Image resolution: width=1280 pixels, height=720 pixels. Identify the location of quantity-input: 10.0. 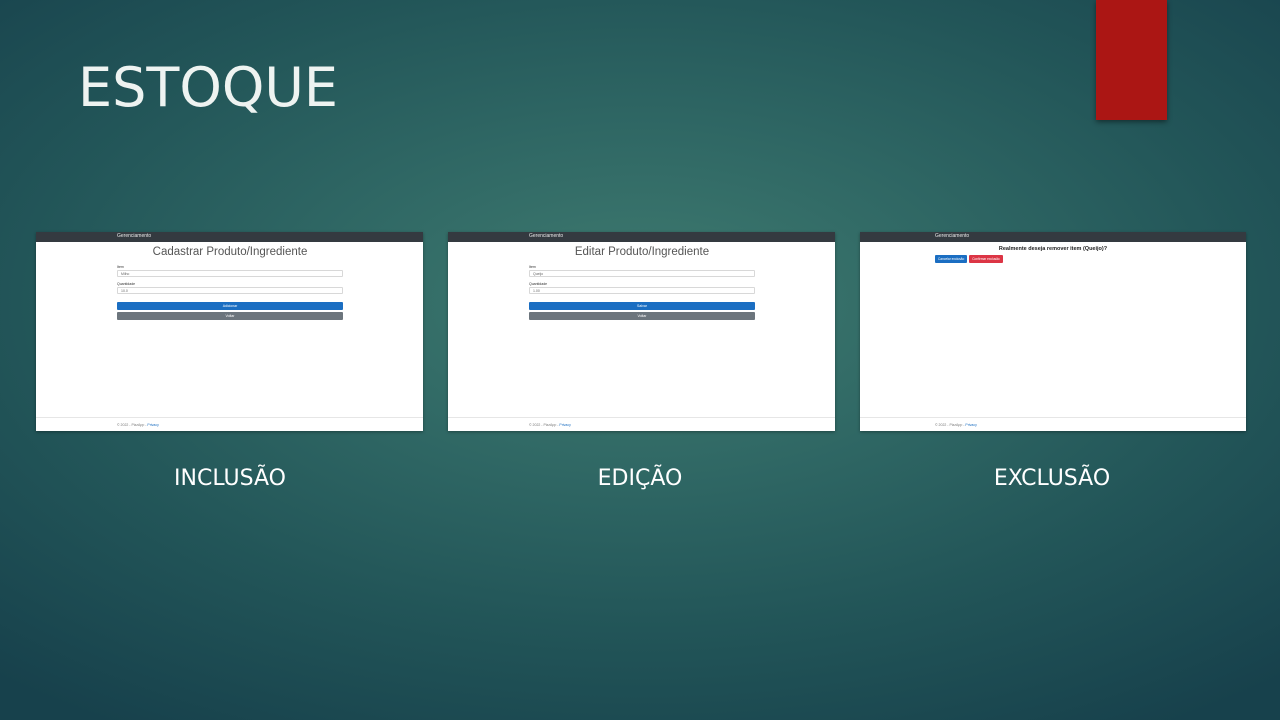
(230, 290).